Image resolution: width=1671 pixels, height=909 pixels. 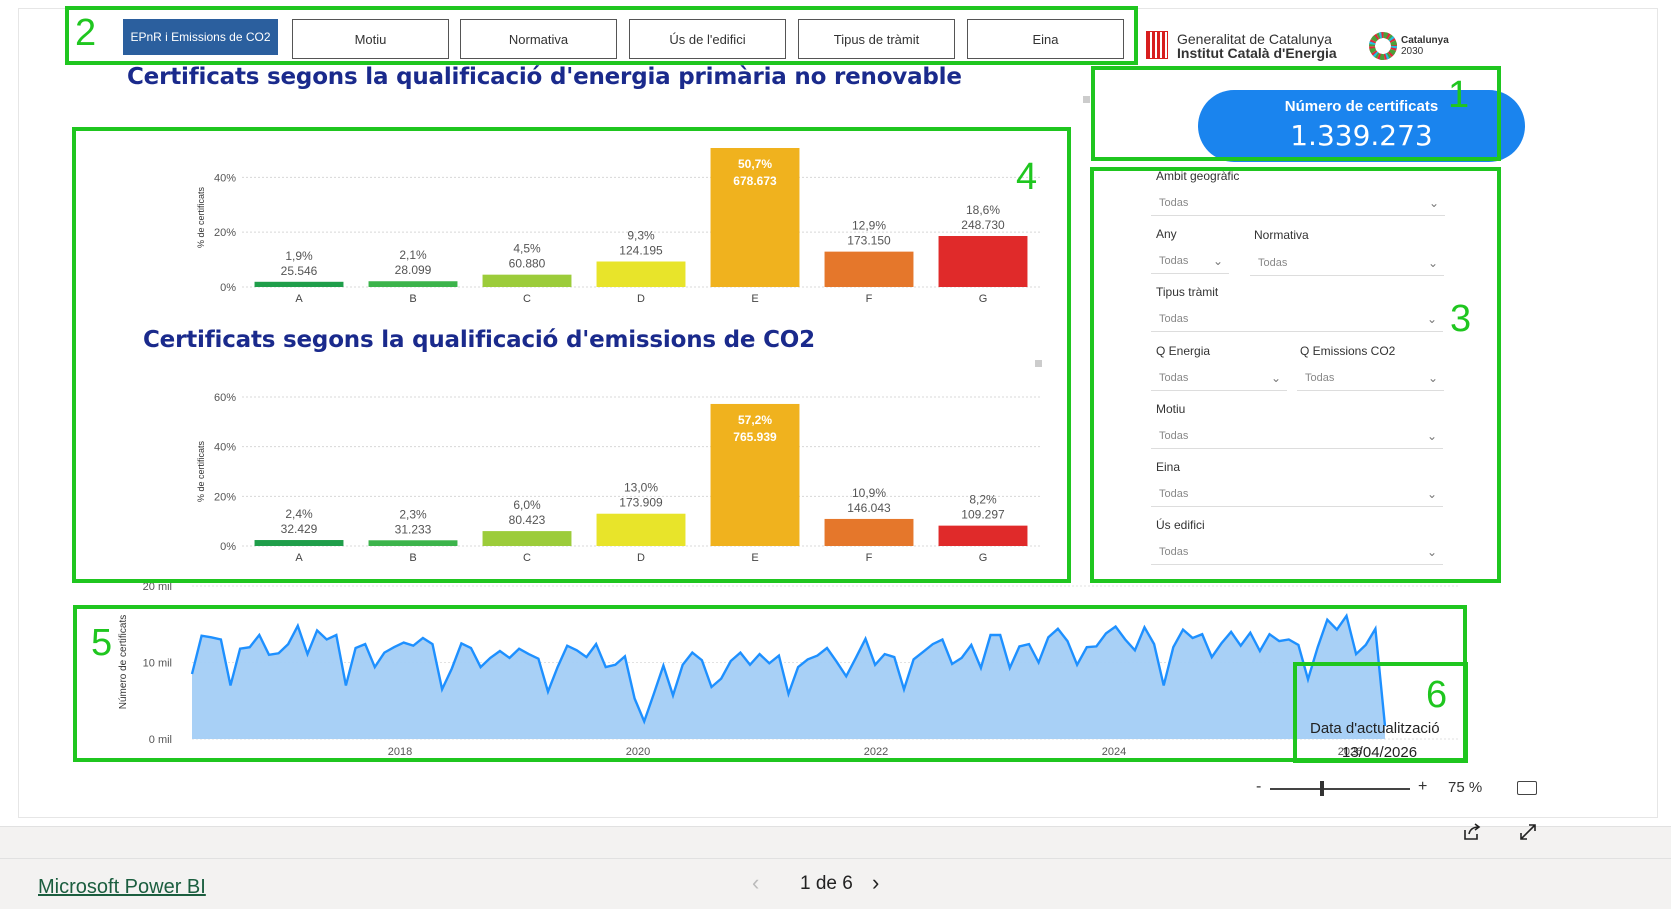 I want to click on tab-2: Normativa, so click(x=538, y=39).